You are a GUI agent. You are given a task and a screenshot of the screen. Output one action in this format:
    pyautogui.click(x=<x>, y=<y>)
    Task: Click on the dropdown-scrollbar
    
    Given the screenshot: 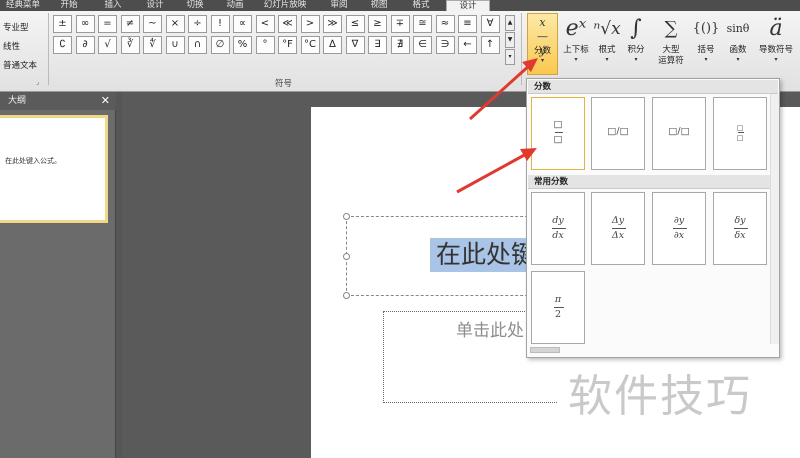 What is the action you would take?
    pyautogui.click(x=774, y=219)
    